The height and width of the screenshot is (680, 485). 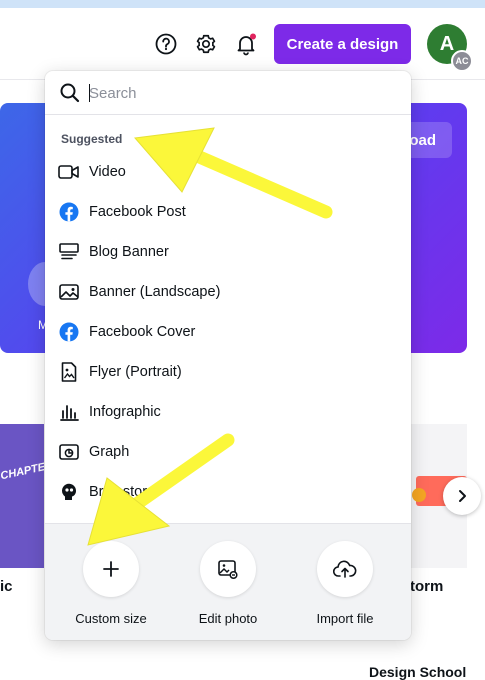 What do you see at coordinates (70, 95) in the screenshot?
I see `search-icon` at bounding box center [70, 95].